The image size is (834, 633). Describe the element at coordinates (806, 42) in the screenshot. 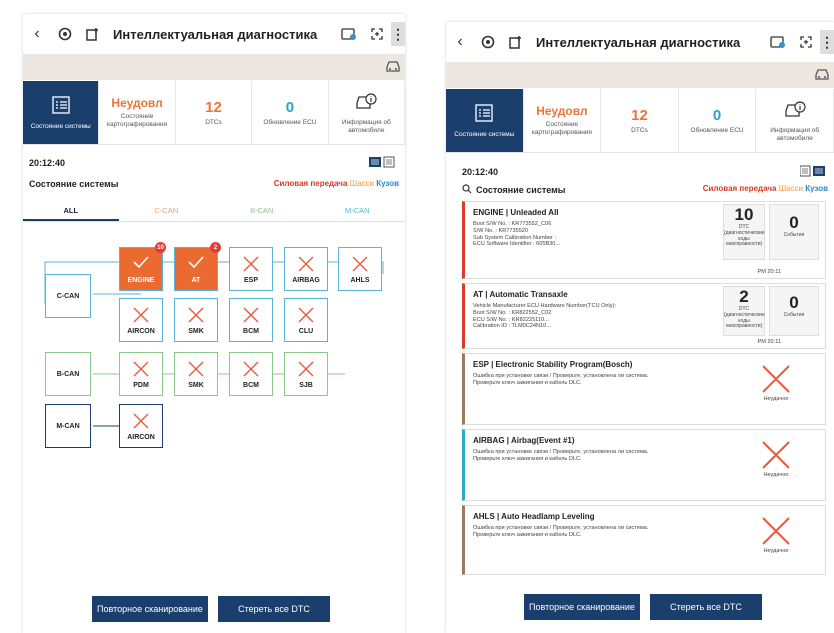

I see `fullscreen-icon` at that location.